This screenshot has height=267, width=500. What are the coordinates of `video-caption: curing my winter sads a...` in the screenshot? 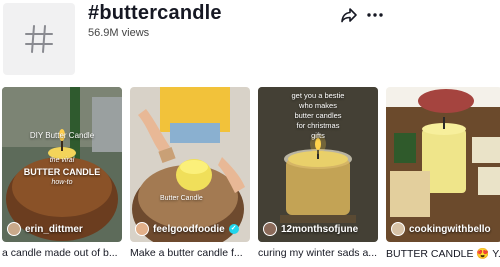 It's located at (318, 253).